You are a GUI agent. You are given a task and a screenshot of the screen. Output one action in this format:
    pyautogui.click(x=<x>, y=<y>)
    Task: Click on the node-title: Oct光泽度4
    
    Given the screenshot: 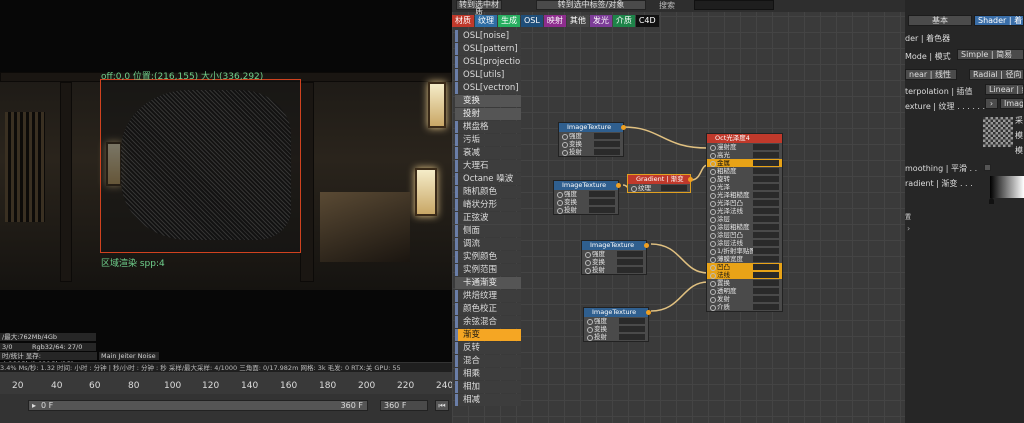 What is the action you would take?
    pyautogui.click(x=744, y=138)
    